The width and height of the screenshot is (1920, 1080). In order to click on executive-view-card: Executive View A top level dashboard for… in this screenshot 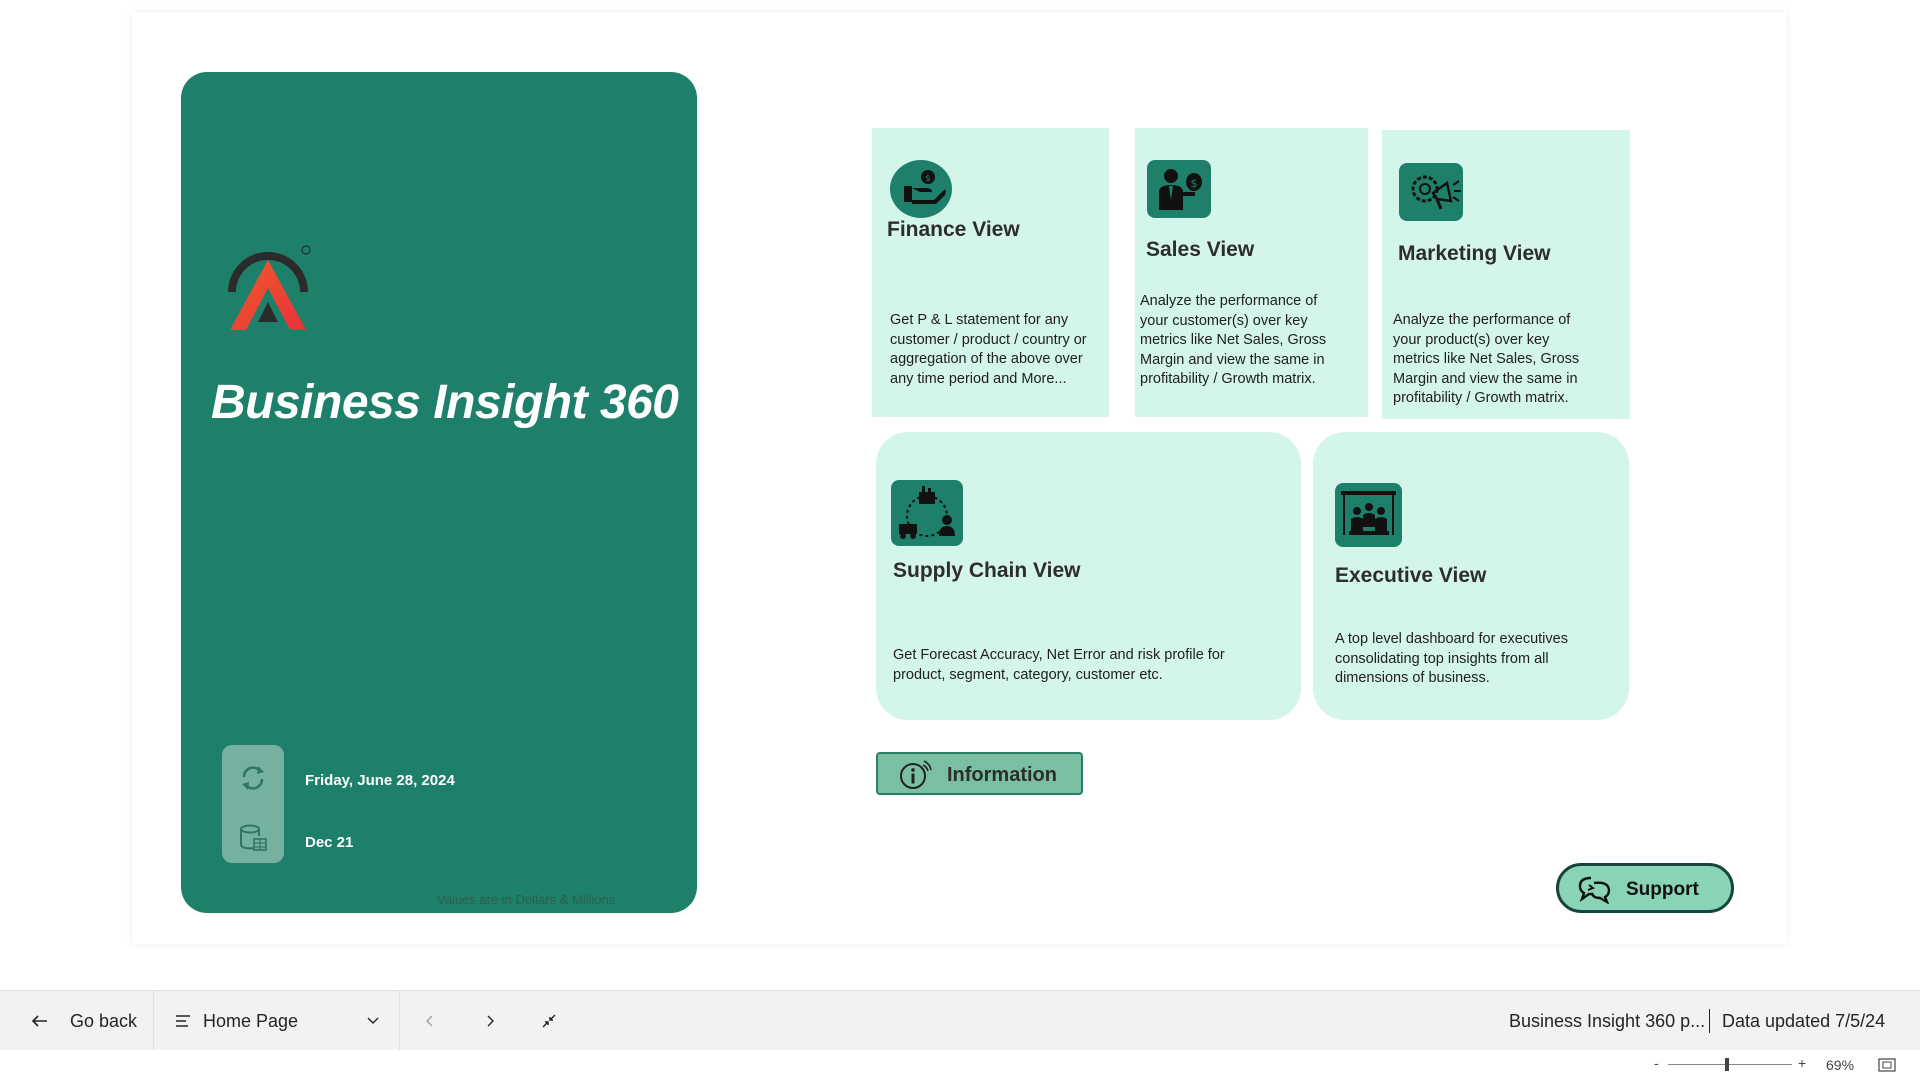, I will do `click(1471, 576)`.